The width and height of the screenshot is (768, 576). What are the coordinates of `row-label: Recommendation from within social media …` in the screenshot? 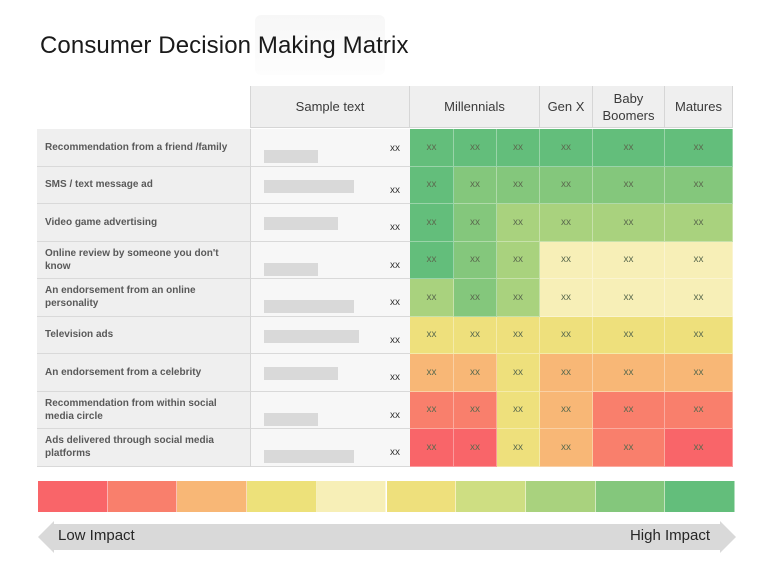 It's located at (143, 410).